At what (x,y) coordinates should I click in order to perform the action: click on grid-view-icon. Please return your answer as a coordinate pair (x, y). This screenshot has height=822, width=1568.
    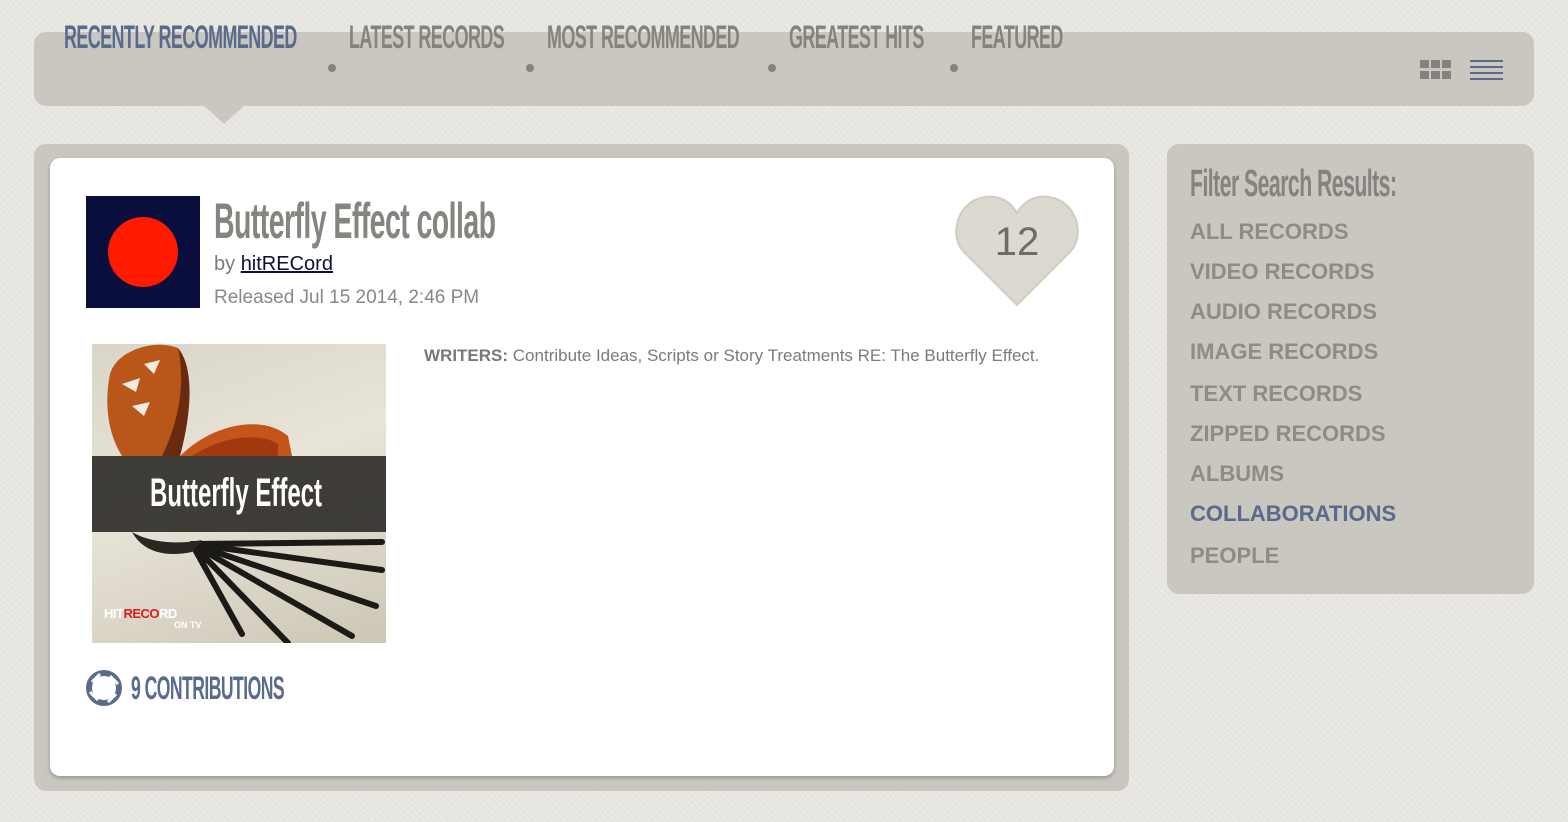
    Looking at the image, I should click on (1436, 70).